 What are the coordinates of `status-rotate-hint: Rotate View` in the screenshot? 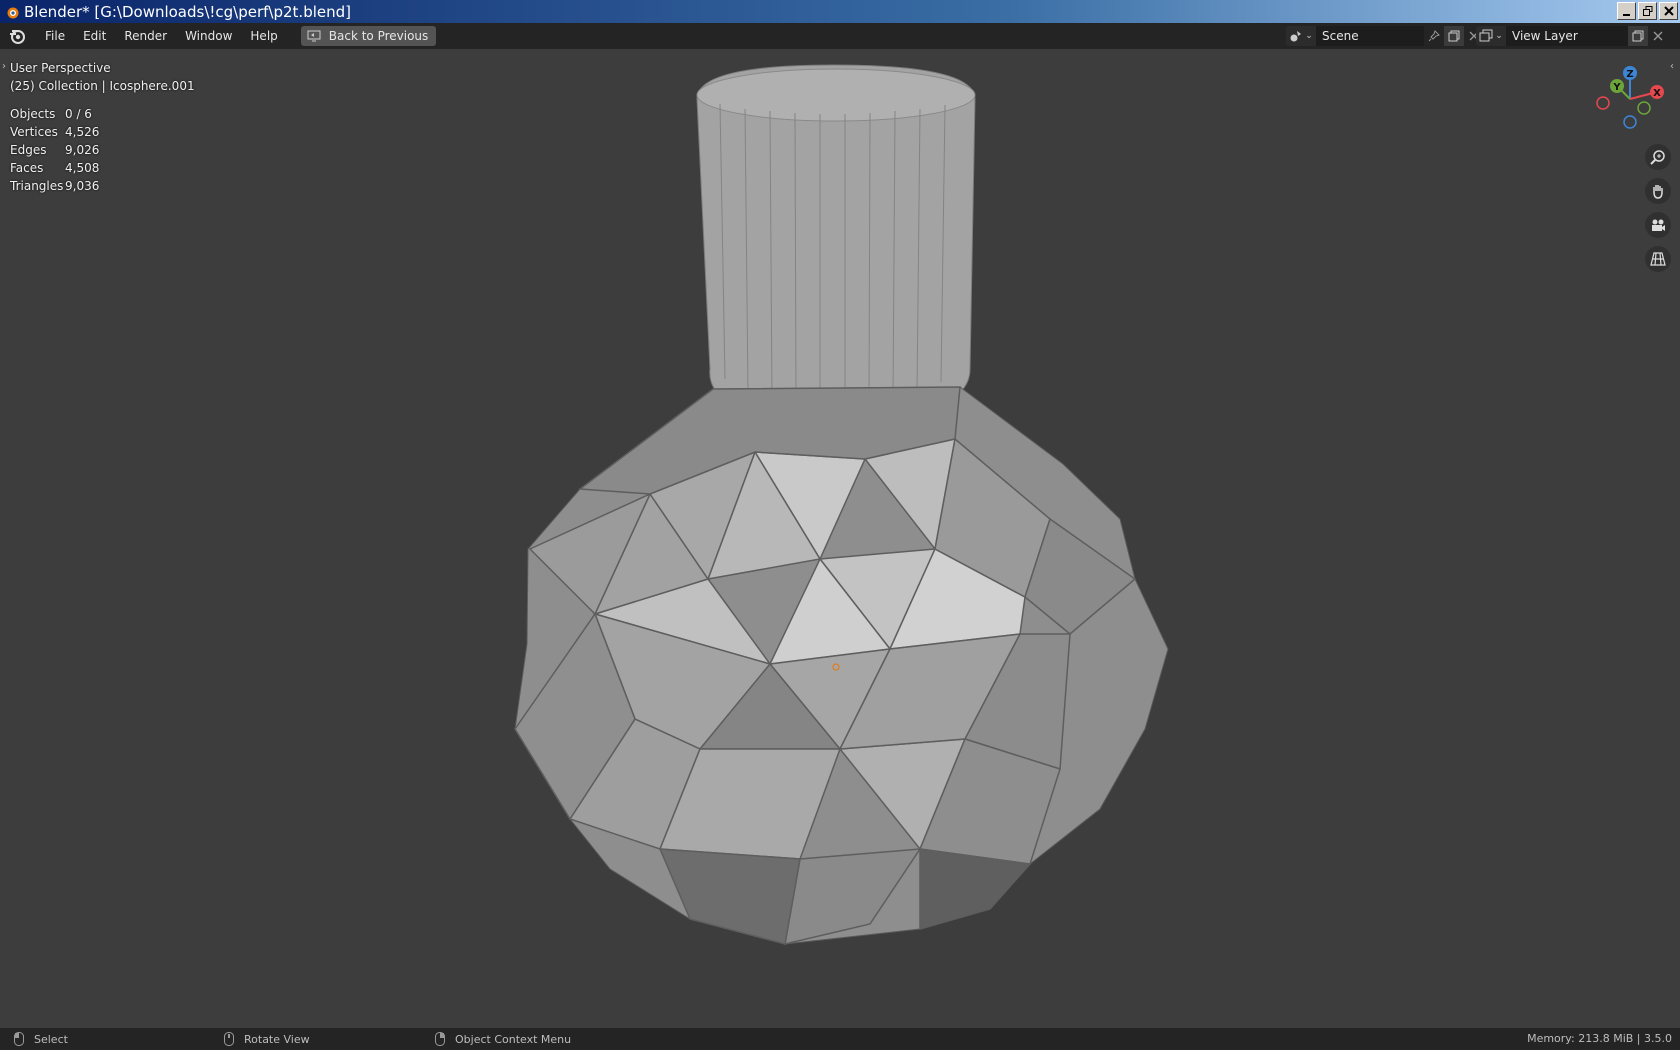 It's located at (267, 1039).